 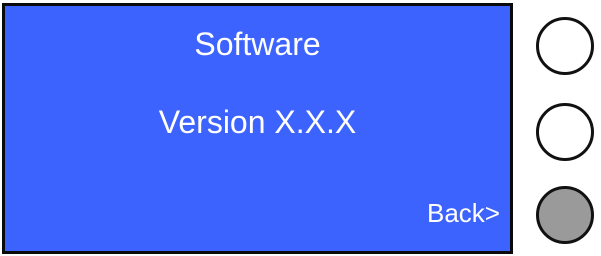 What do you see at coordinates (565, 132) in the screenshot?
I see `middle-hardware-button` at bounding box center [565, 132].